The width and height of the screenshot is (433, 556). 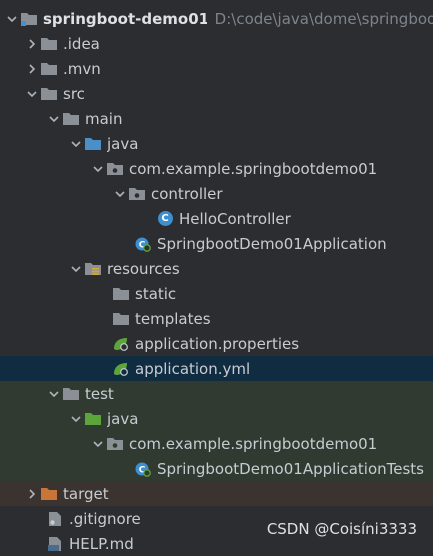 I want to click on tree-item-label: .idea, so click(x=81, y=43).